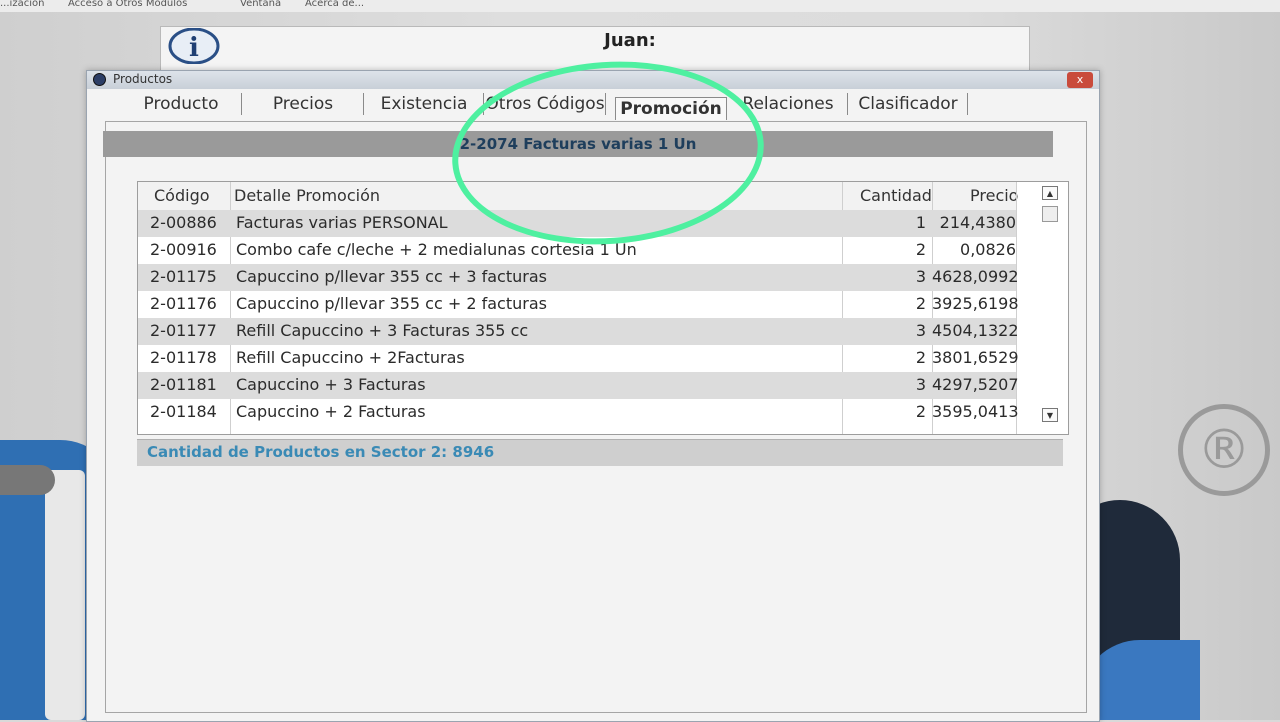 This screenshot has width=1280, height=722. Describe the element at coordinates (331, 411) in the screenshot. I see `cell-detalle: Capuccino + 2 Facturas` at that location.